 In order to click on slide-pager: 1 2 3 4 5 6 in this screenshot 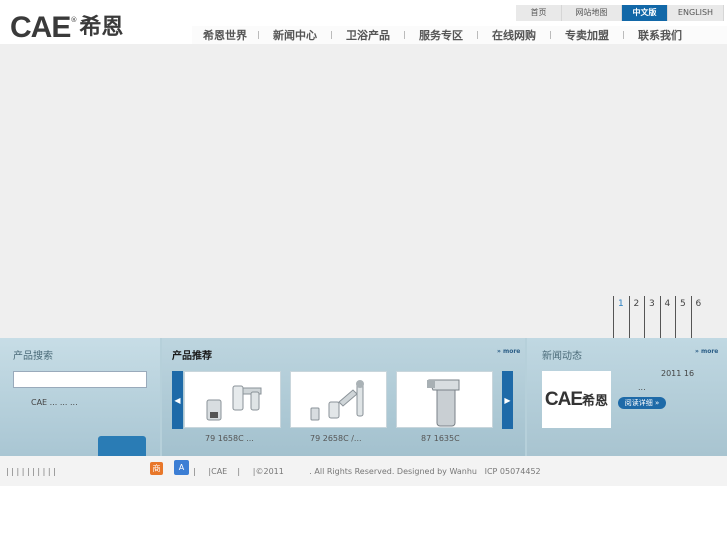, I will do `click(659, 318)`.